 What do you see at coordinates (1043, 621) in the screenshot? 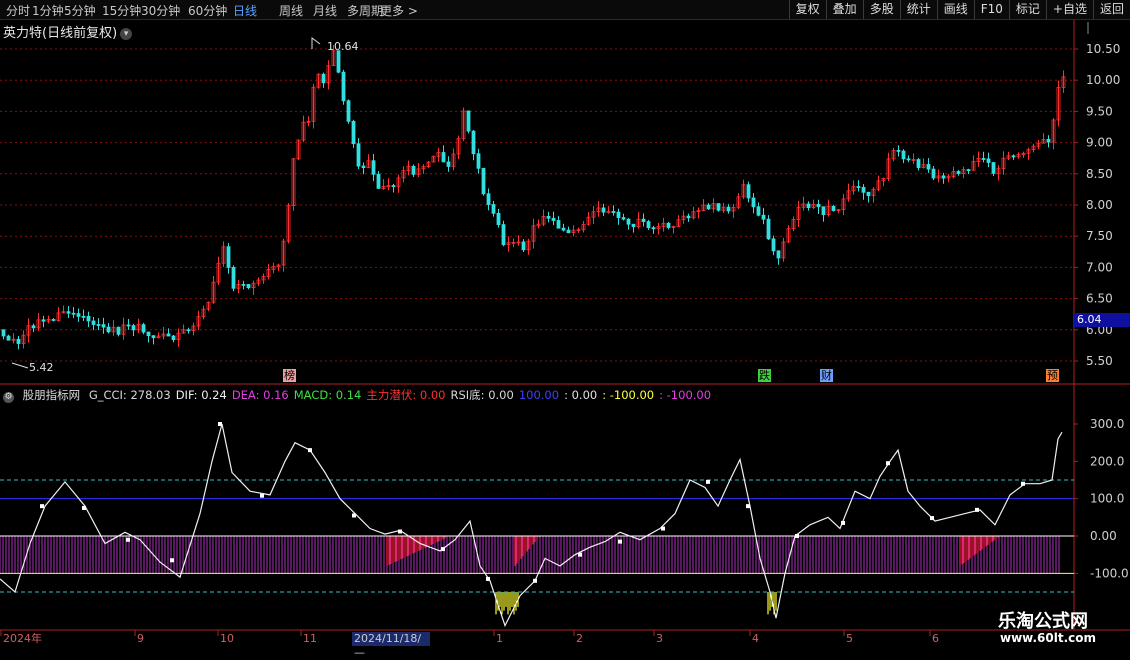
I see `watermark-title: 乐淘公式网` at bounding box center [1043, 621].